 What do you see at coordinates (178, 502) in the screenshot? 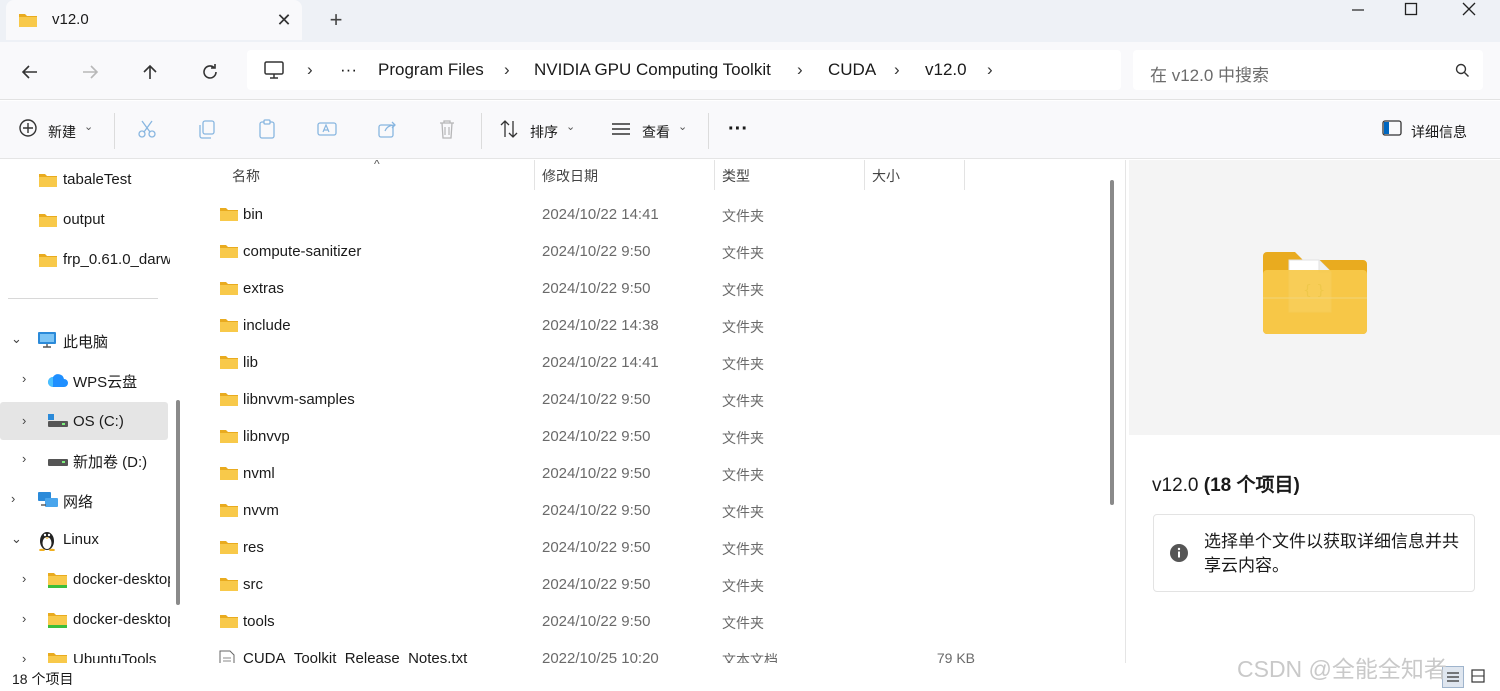
I see `sidebar-scrollbar` at bounding box center [178, 502].